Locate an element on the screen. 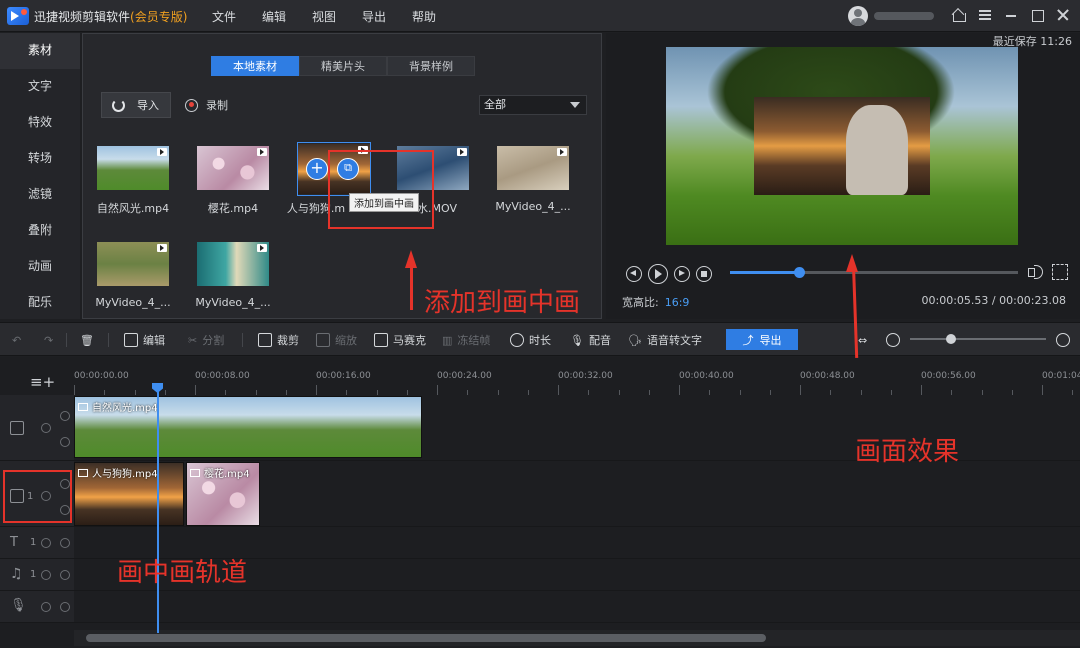 Image resolution: width=1080 pixels, height=648 pixels. undo-icon: ↶ is located at coordinates (16, 340).